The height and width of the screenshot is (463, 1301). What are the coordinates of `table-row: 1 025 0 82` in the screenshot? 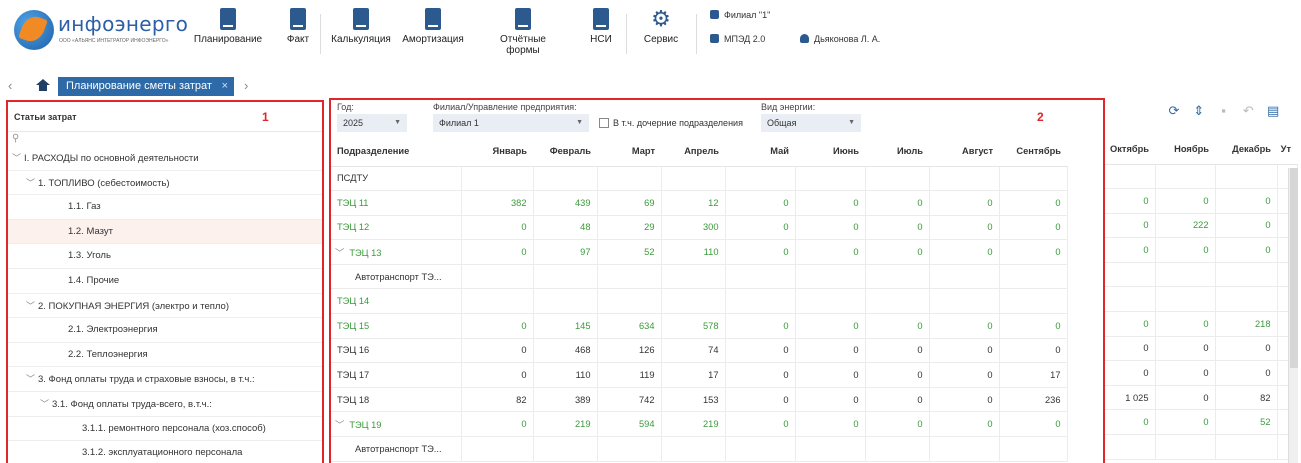 It's located at (1201, 398).